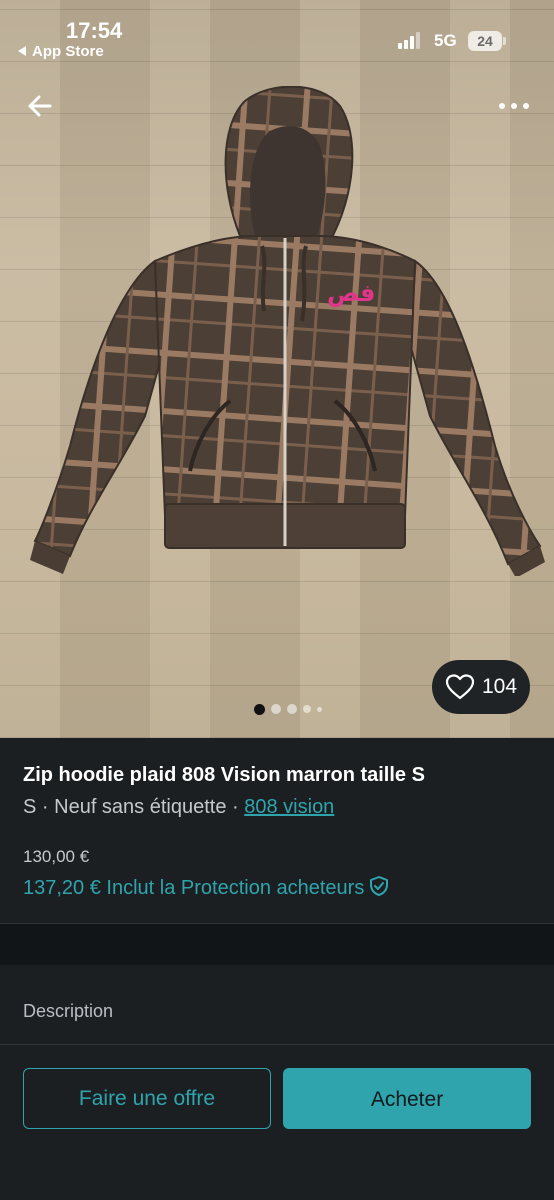  I want to click on section-gap, so click(277, 944).